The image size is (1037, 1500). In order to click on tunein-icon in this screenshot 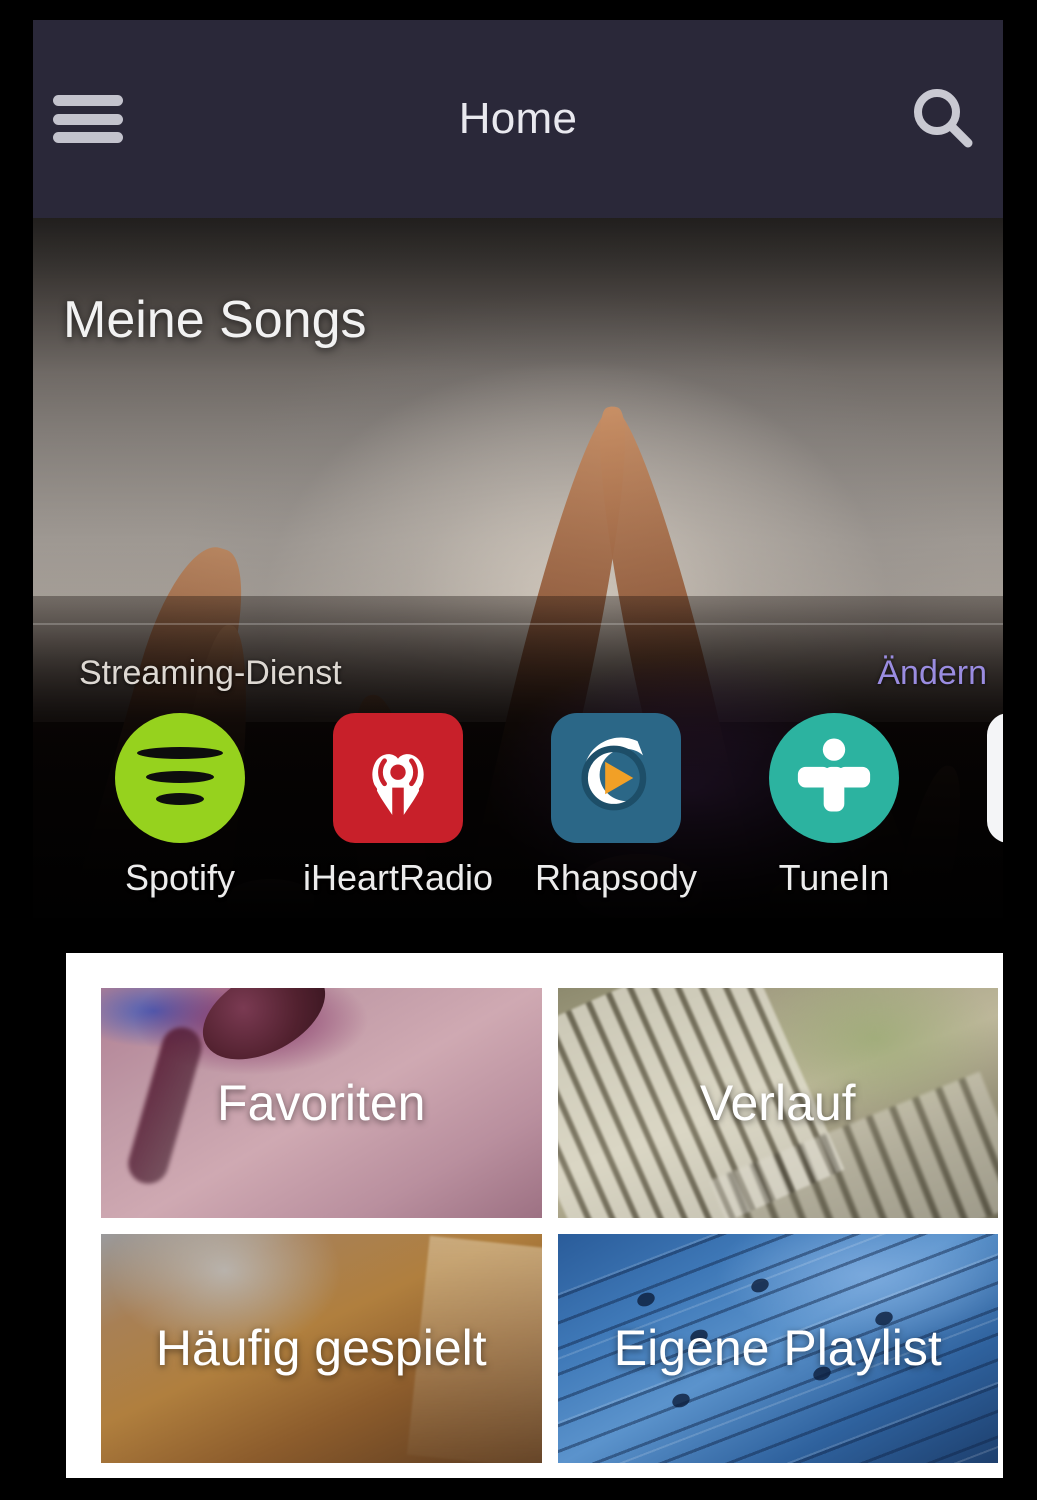, I will do `click(834, 778)`.